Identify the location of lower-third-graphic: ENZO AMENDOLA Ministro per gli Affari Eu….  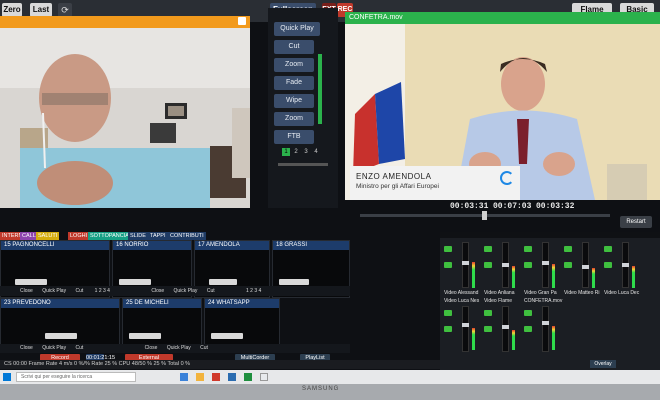
(435, 183).